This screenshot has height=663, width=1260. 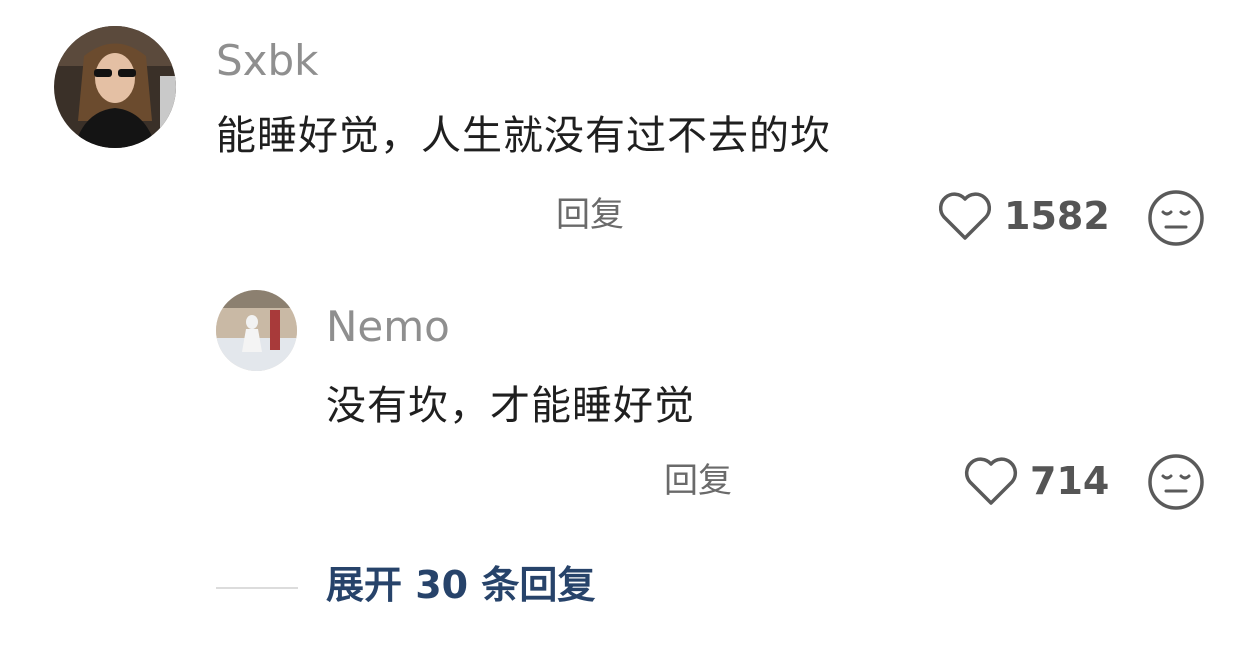 What do you see at coordinates (257, 588) in the screenshot?
I see `expand-divider` at bounding box center [257, 588].